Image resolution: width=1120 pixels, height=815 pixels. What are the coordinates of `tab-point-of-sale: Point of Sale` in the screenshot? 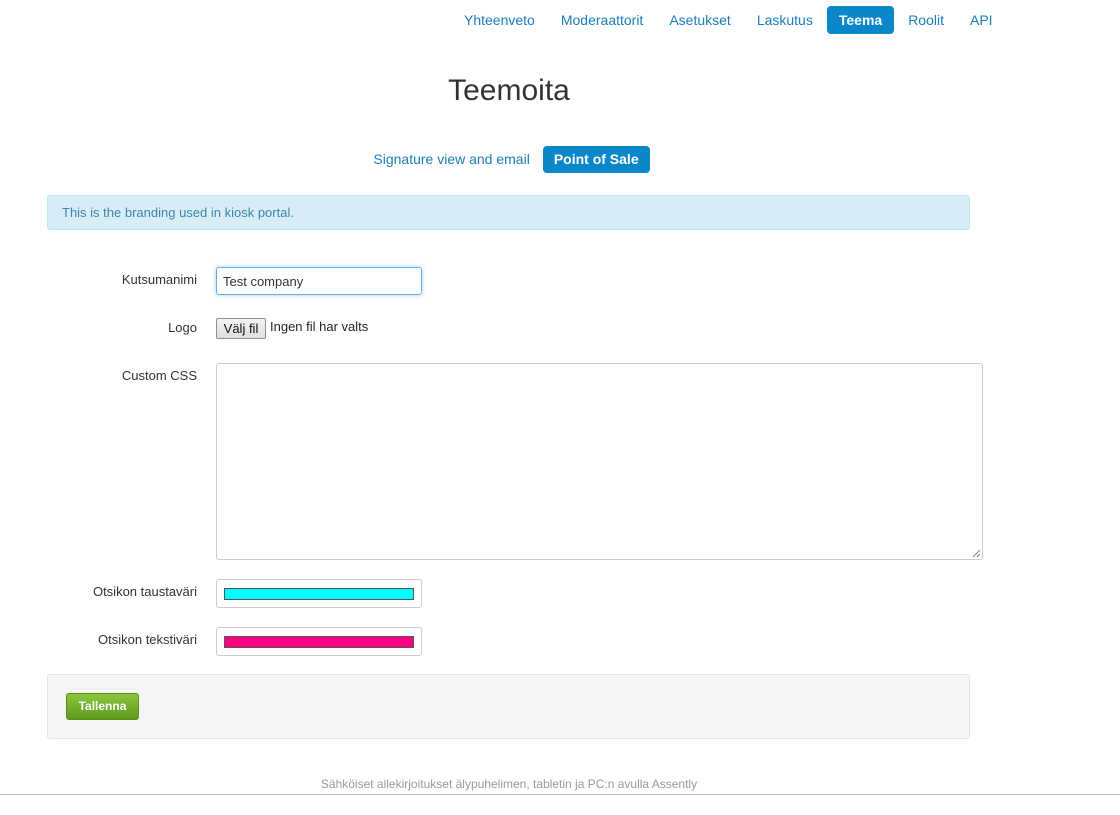 It's located at (596, 159).